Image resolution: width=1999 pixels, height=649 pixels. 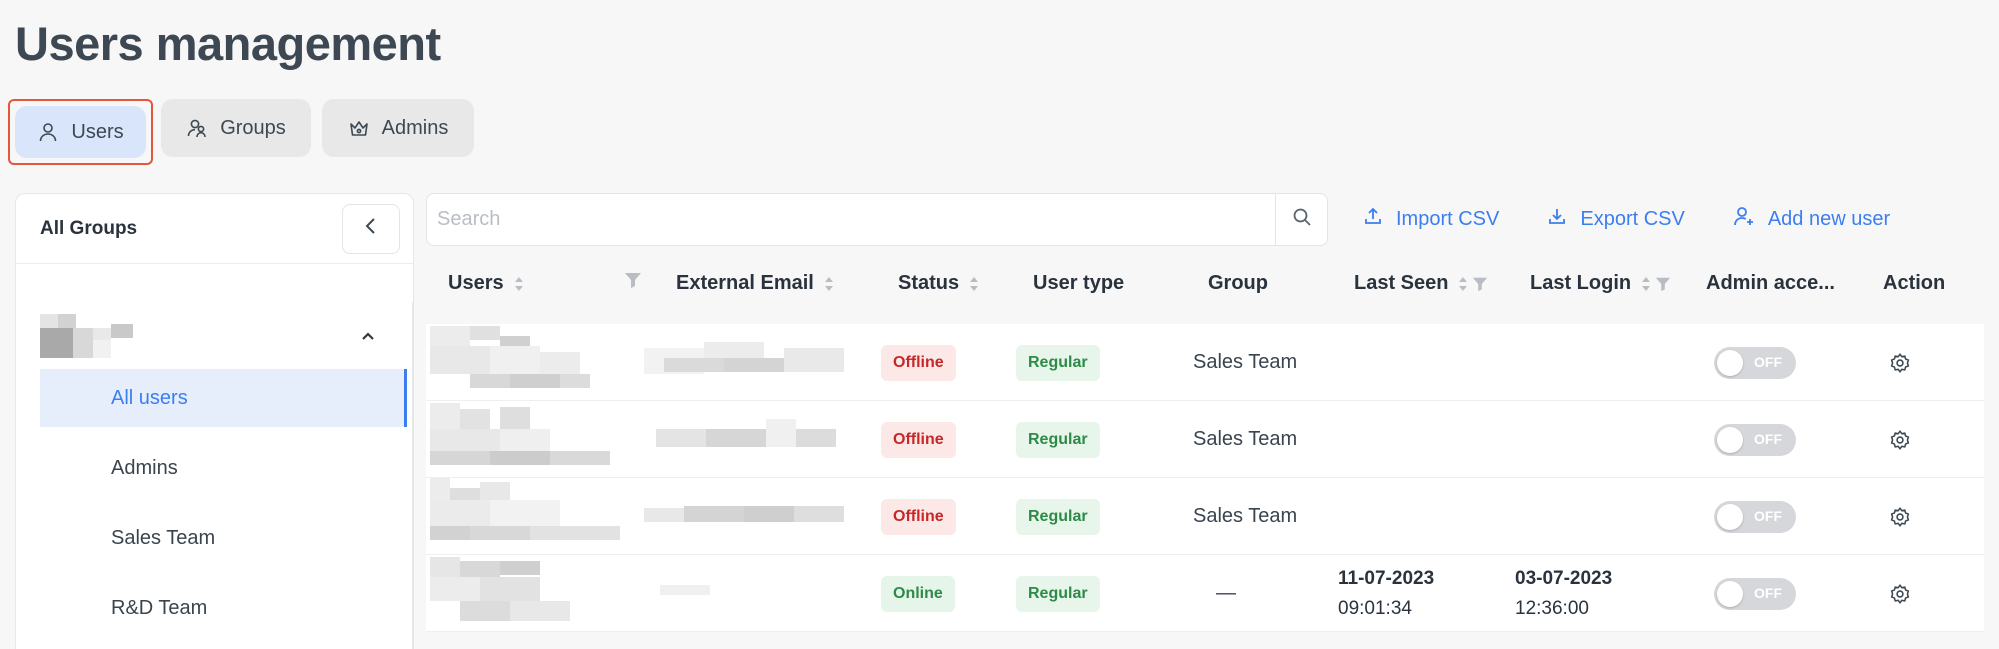 I want to click on column-status: Status, so click(x=938, y=283).